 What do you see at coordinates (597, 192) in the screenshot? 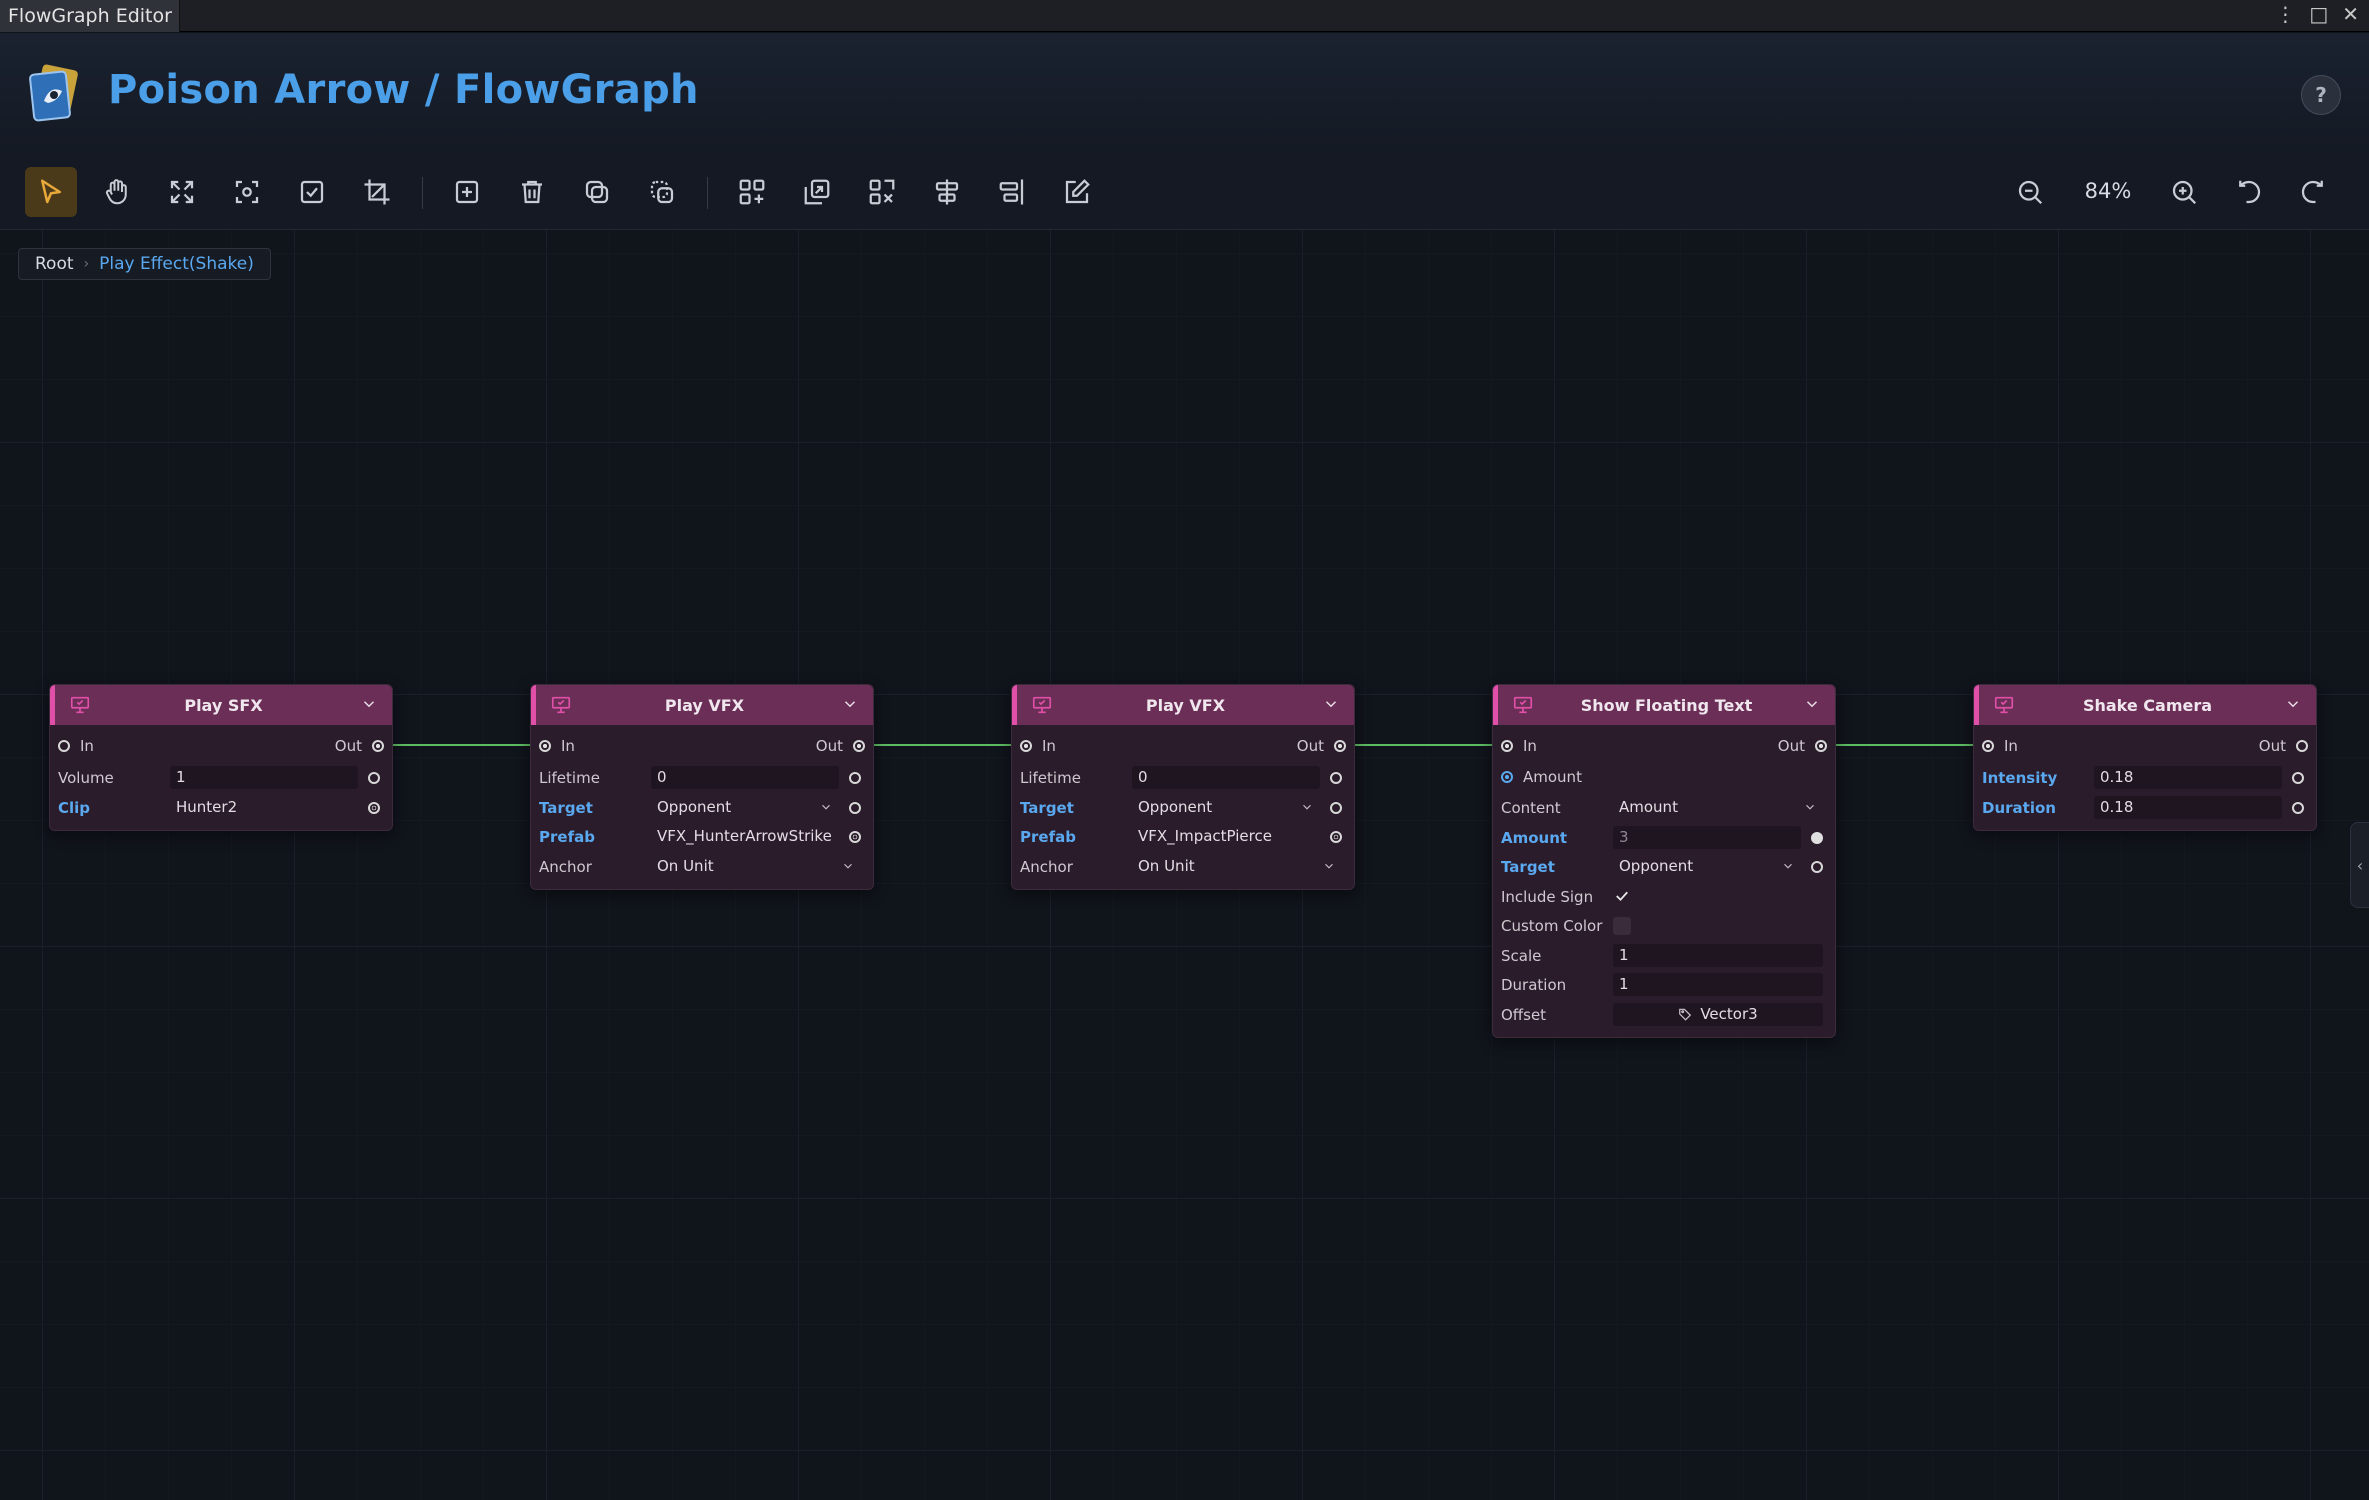
I see `duplicate-button` at bounding box center [597, 192].